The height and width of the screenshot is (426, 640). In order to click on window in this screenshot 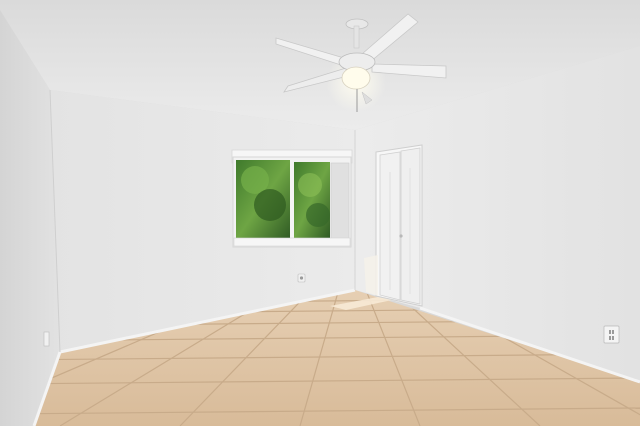, I will do `click(292, 198)`.